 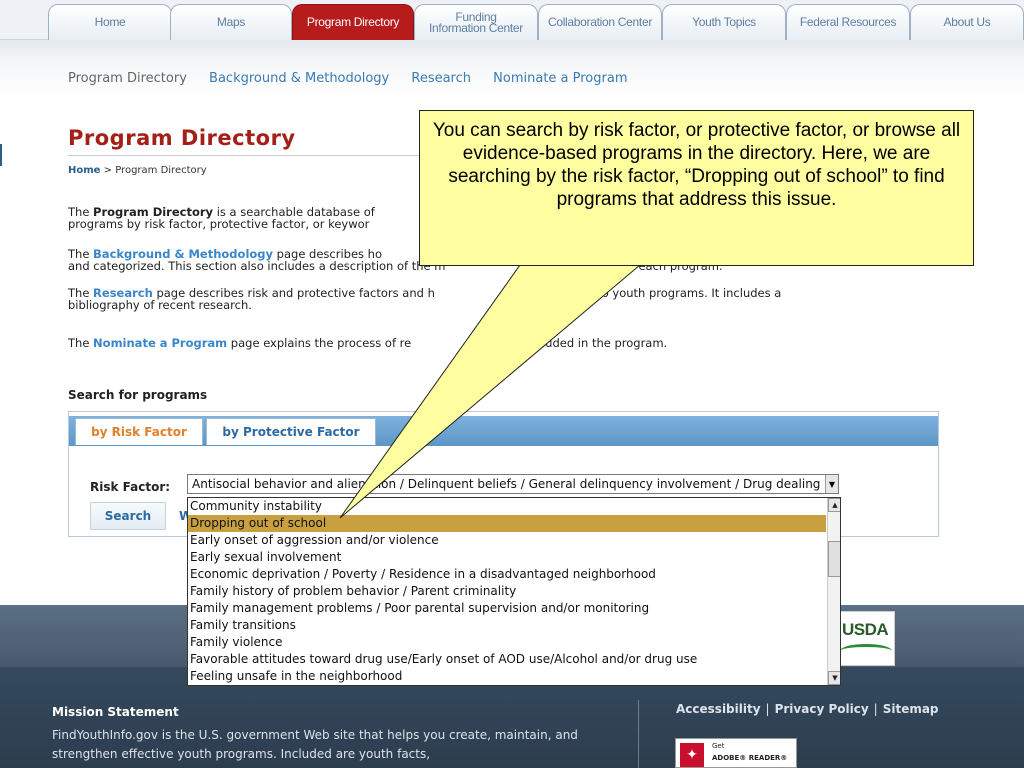 I want to click on search-button: Search, so click(x=128, y=516).